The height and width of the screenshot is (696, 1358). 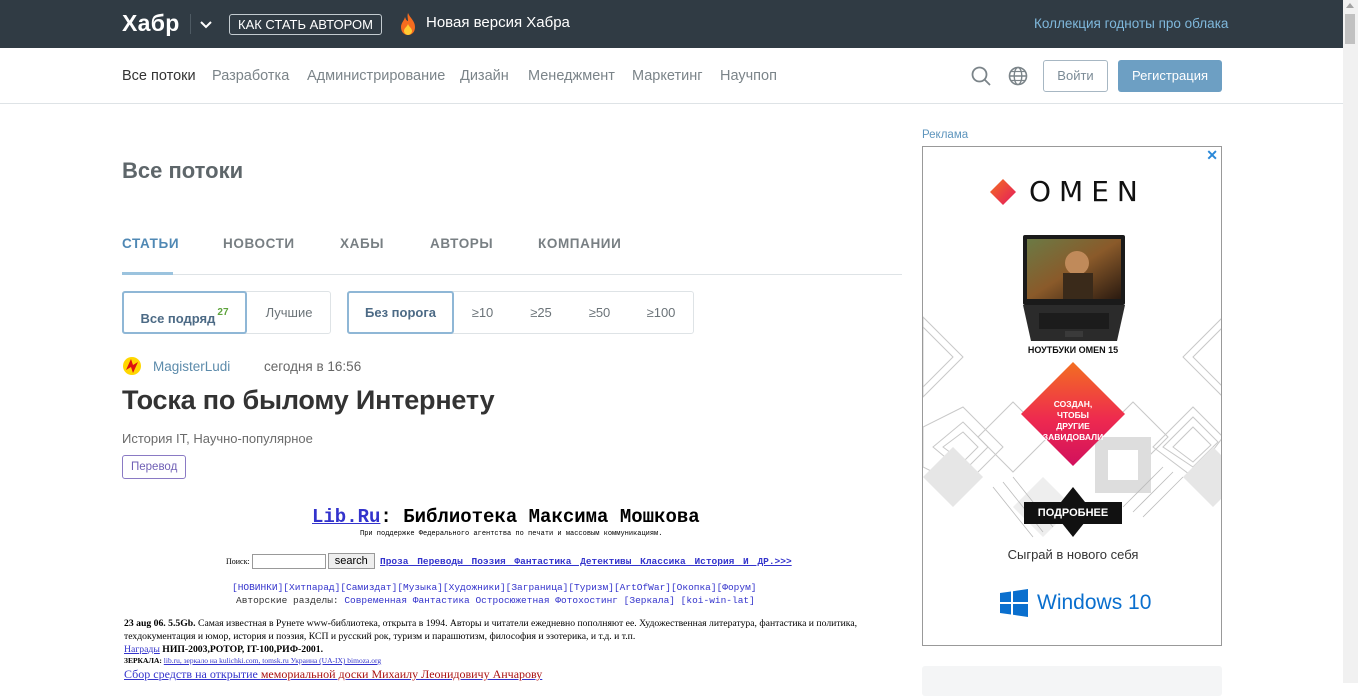 What do you see at coordinates (1018, 76) in the screenshot?
I see `globe-icon` at bounding box center [1018, 76].